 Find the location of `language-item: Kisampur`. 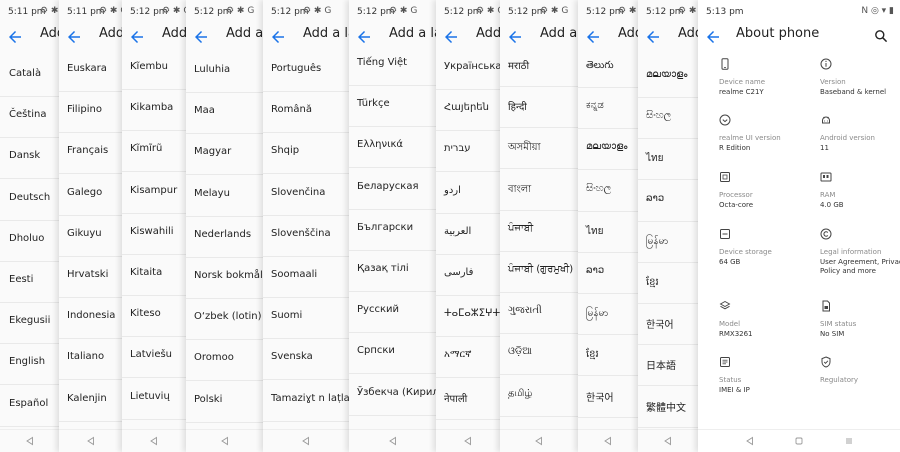

language-item: Kisampur is located at coordinates (154, 193).